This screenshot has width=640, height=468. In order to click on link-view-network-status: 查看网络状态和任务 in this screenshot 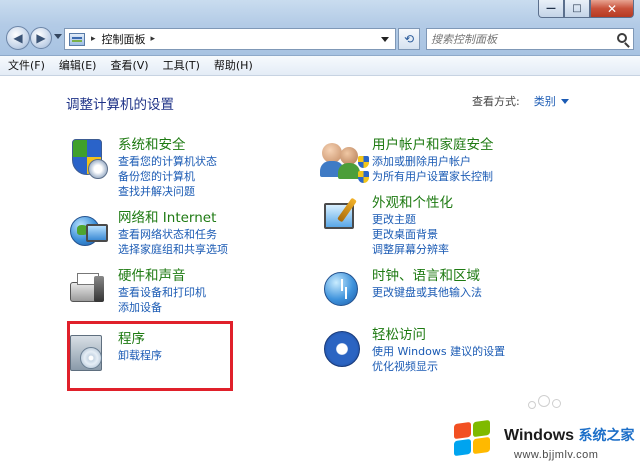, I will do `click(173, 234)`.